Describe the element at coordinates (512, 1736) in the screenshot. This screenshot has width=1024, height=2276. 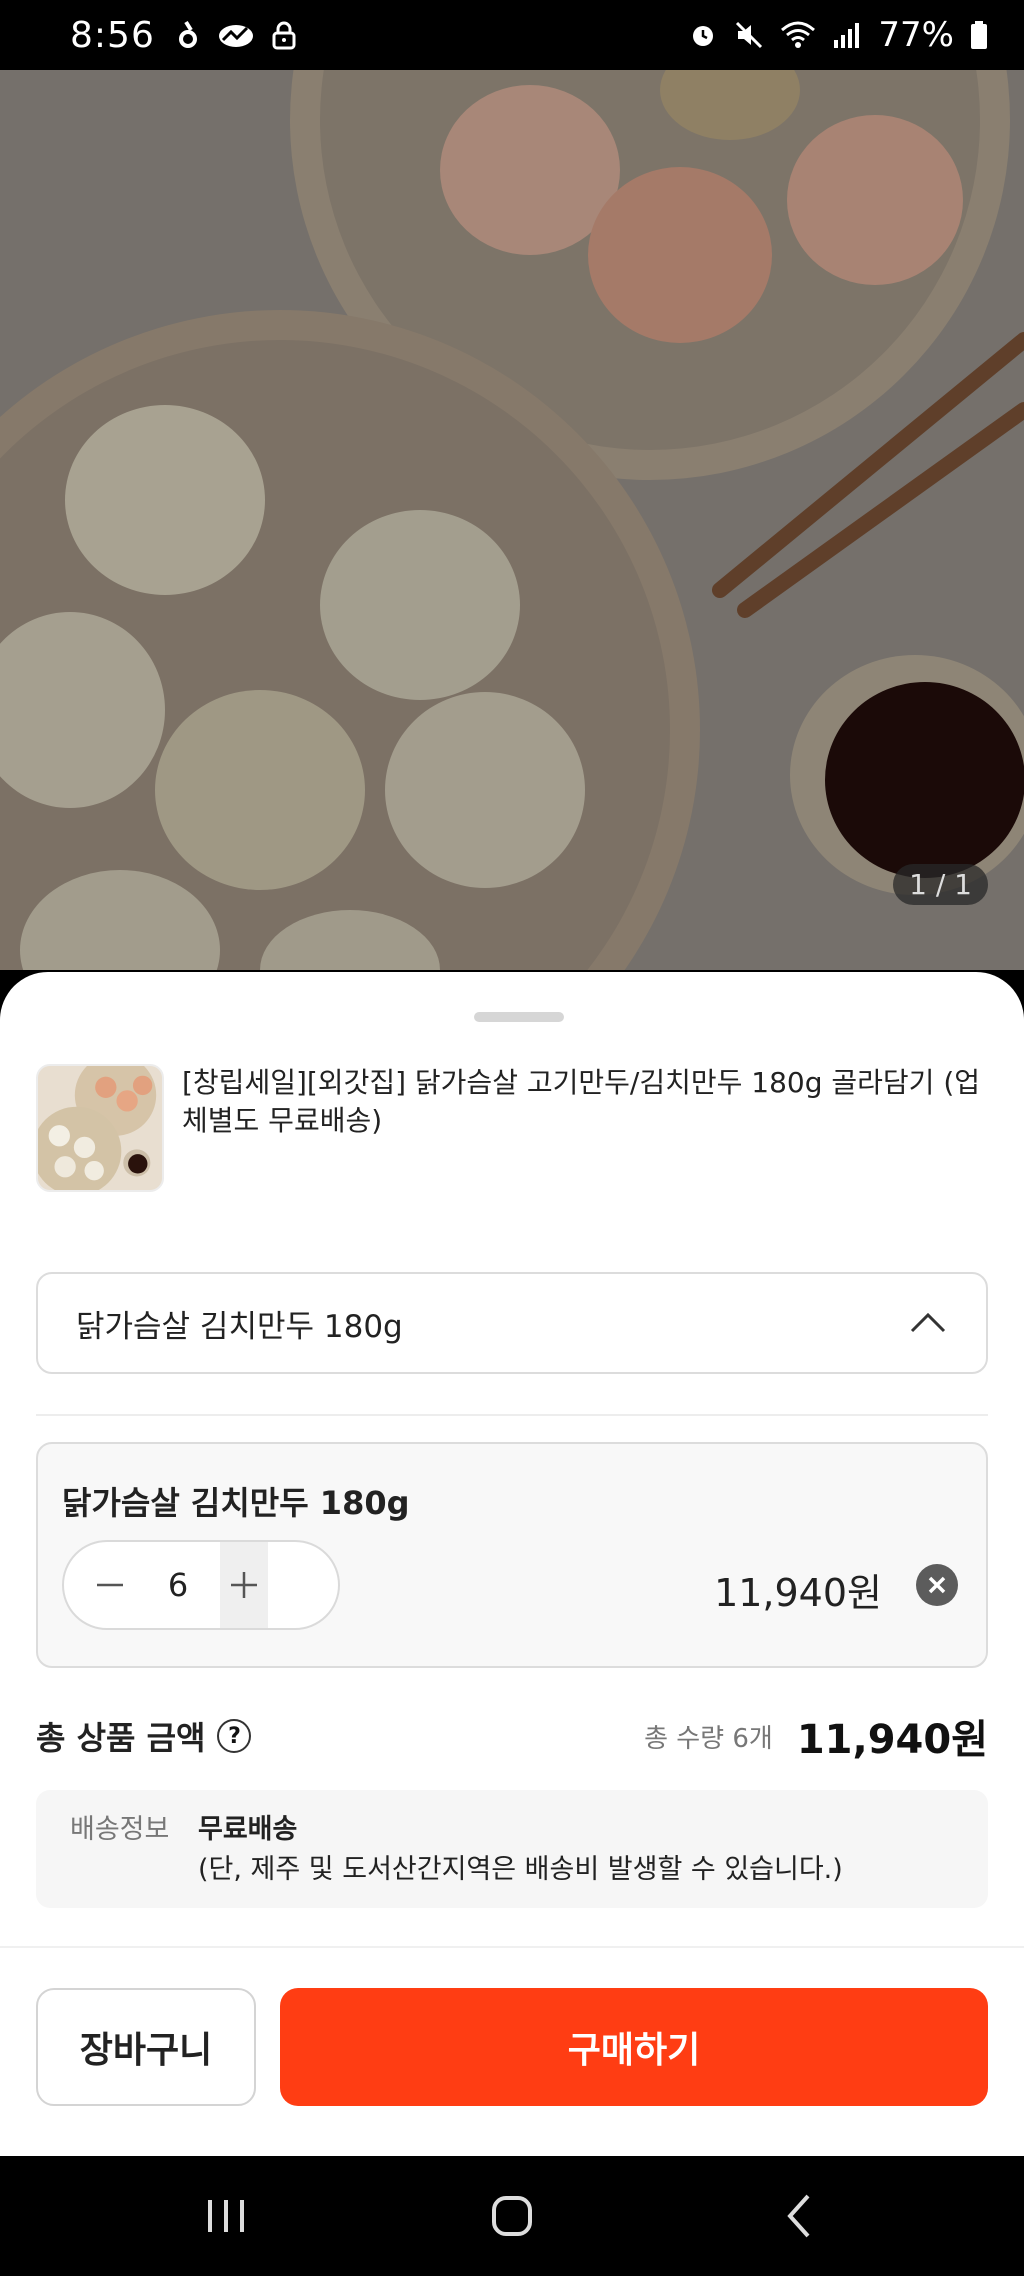
I see `total-row: 총 상품 금액 ? 총 수량 6개 11,940원` at that location.